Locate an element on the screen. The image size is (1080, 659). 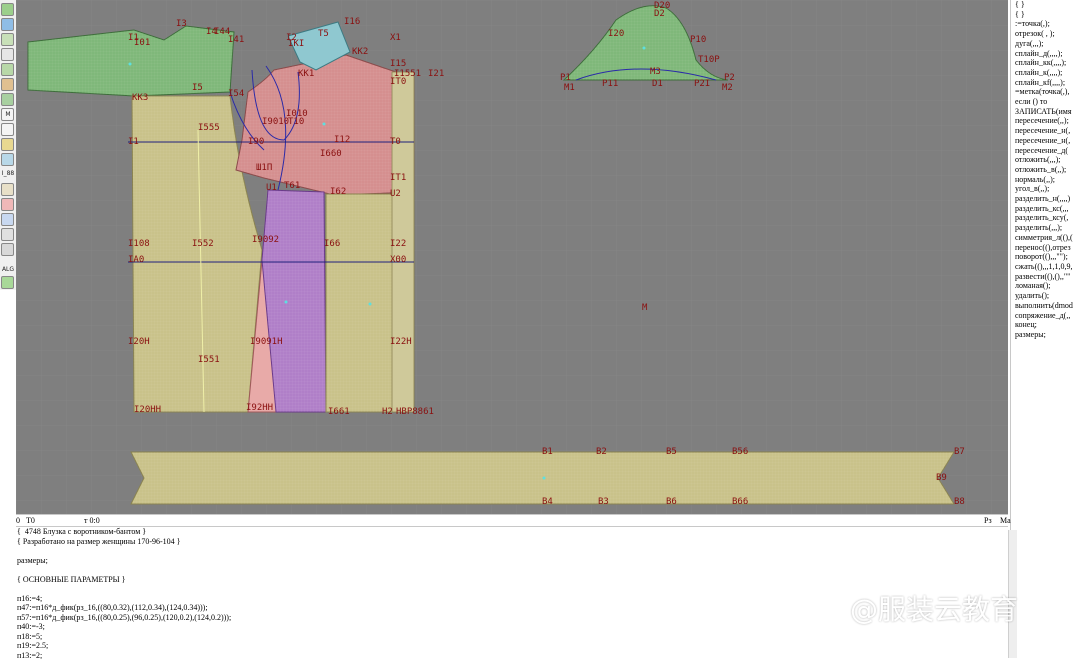
command-item: симметрия_л((),( is located at coordinates (1045, 238).